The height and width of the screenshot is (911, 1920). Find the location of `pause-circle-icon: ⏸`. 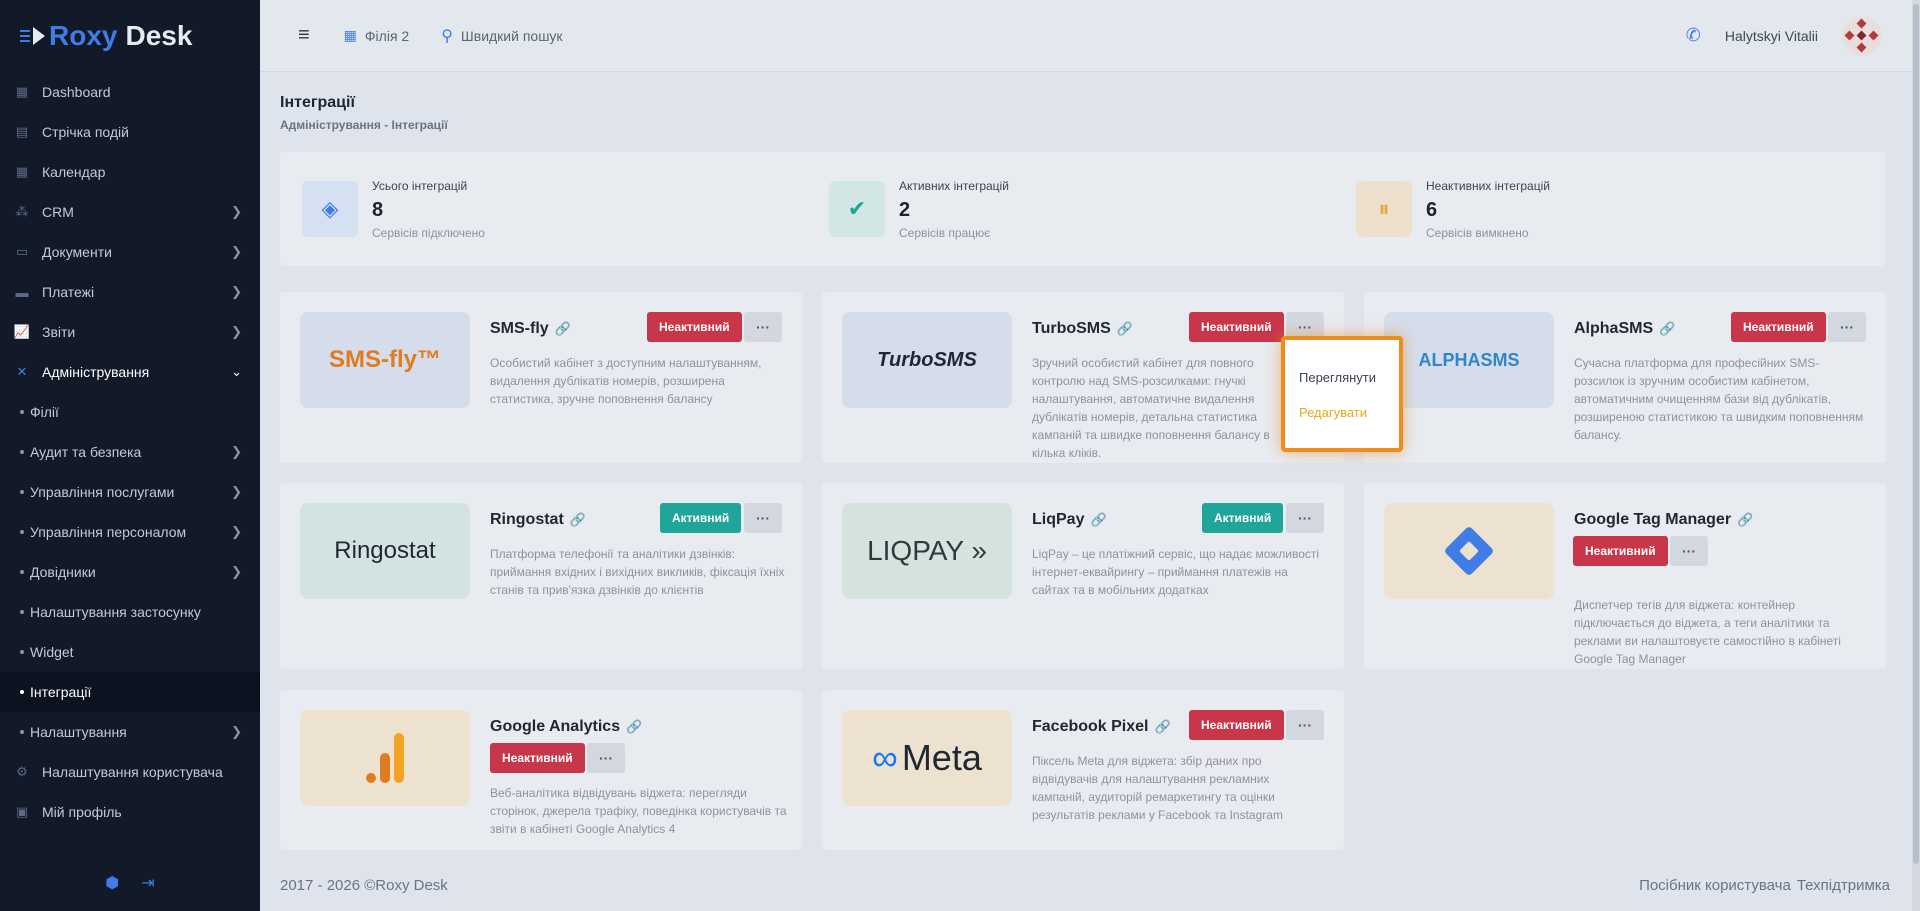

pause-circle-icon: ⏸ is located at coordinates (1384, 209).